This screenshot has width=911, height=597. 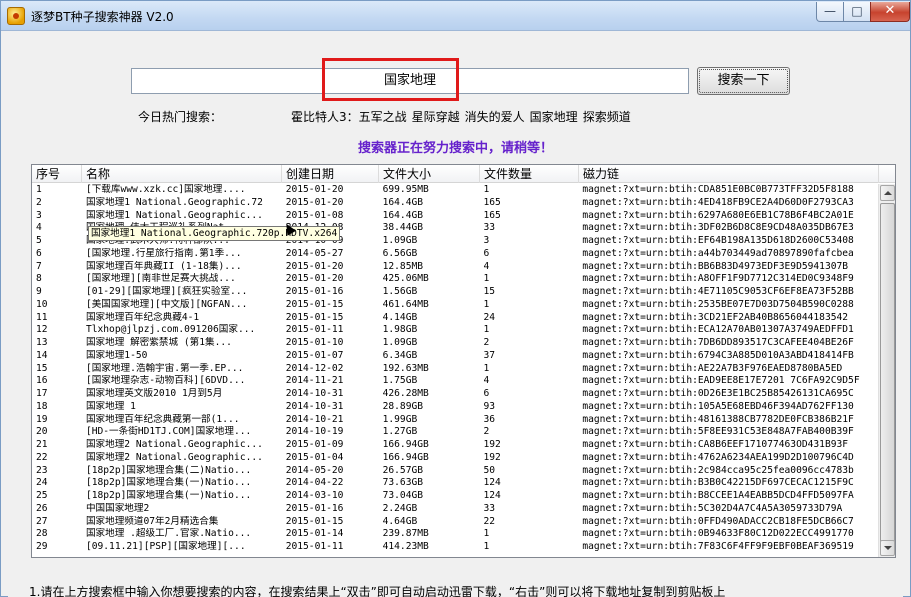 I want to click on row-index: 4, so click(x=39, y=228).